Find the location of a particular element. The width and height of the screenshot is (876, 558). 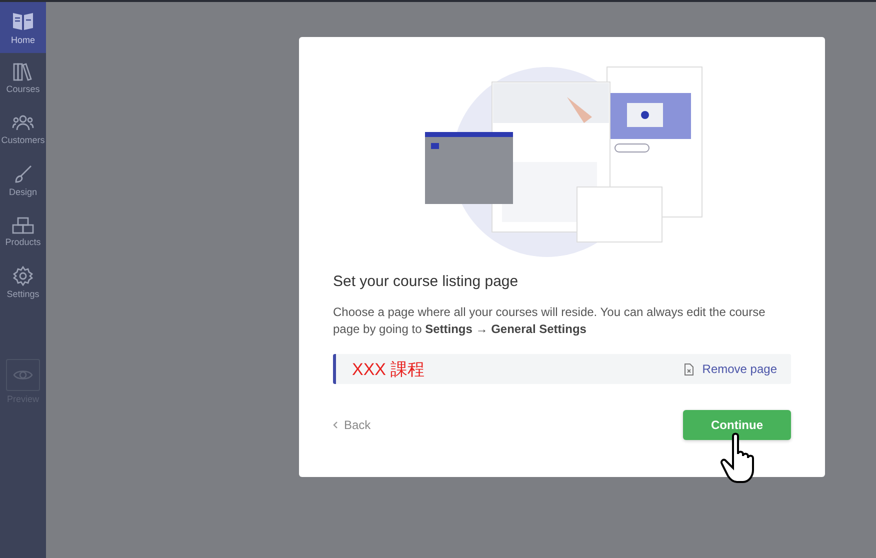

sidebar-item: Design is located at coordinates (23, 180).